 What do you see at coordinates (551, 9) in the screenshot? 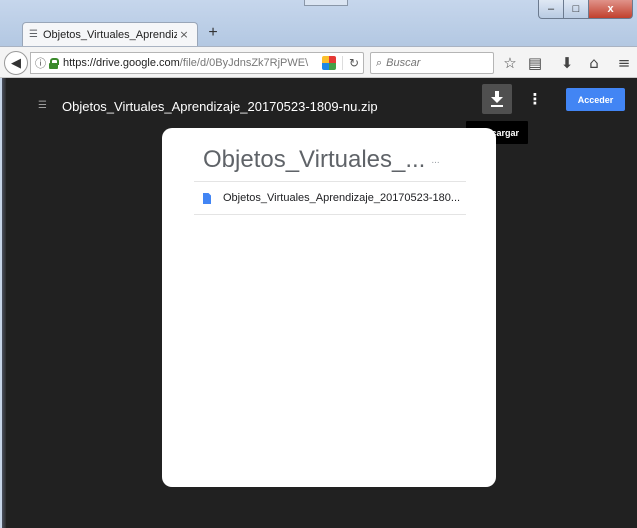
I see `minimize-button: –` at bounding box center [551, 9].